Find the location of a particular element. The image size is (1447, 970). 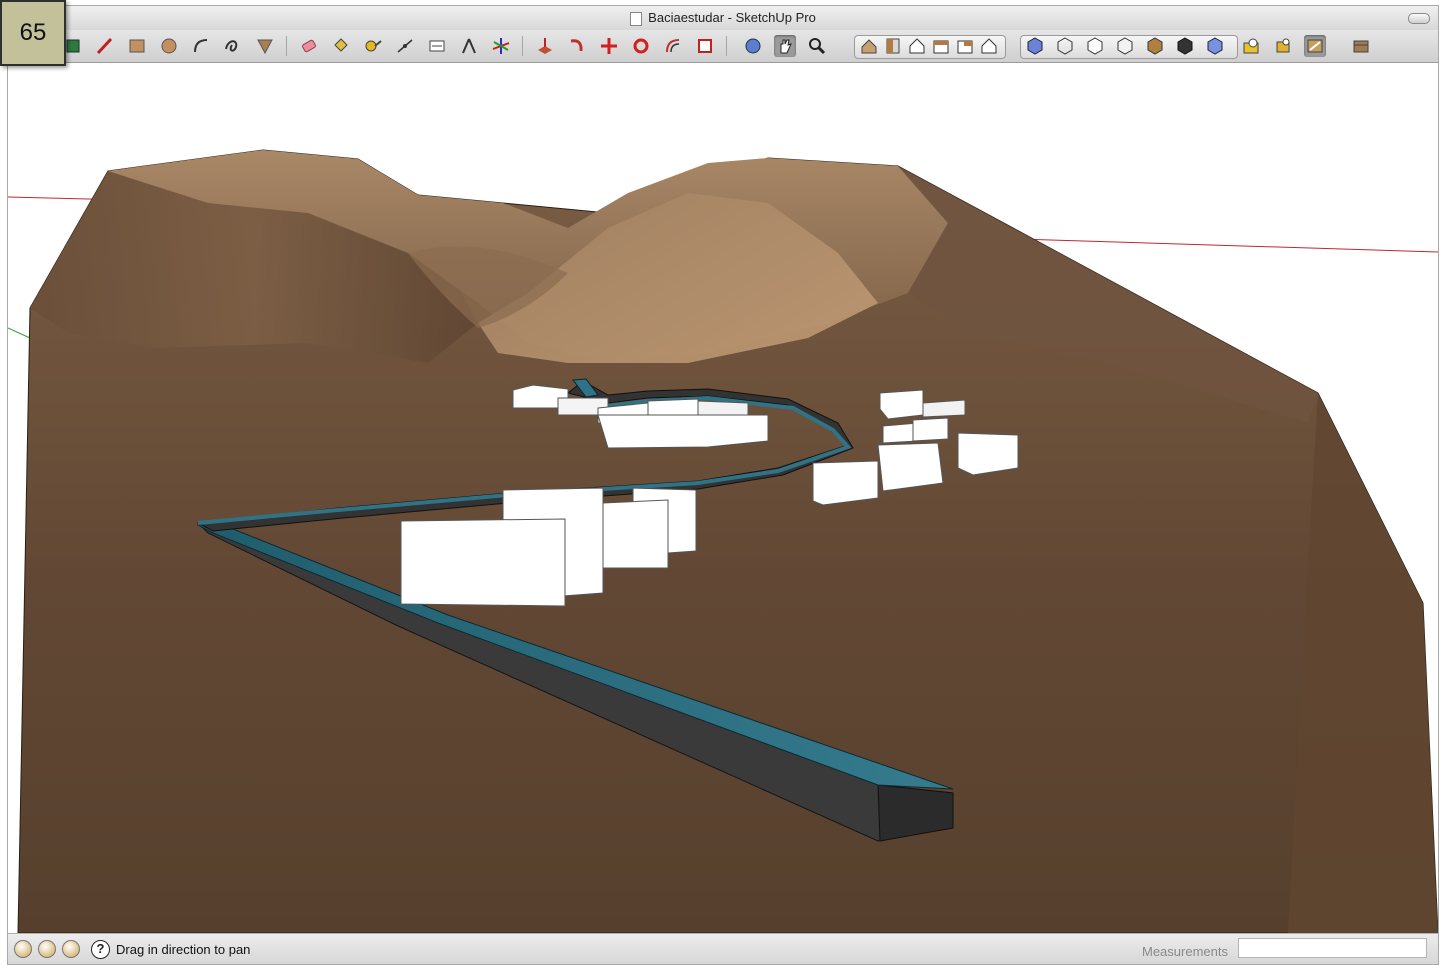

shaded-textures-icon is located at coordinates (1155, 46).